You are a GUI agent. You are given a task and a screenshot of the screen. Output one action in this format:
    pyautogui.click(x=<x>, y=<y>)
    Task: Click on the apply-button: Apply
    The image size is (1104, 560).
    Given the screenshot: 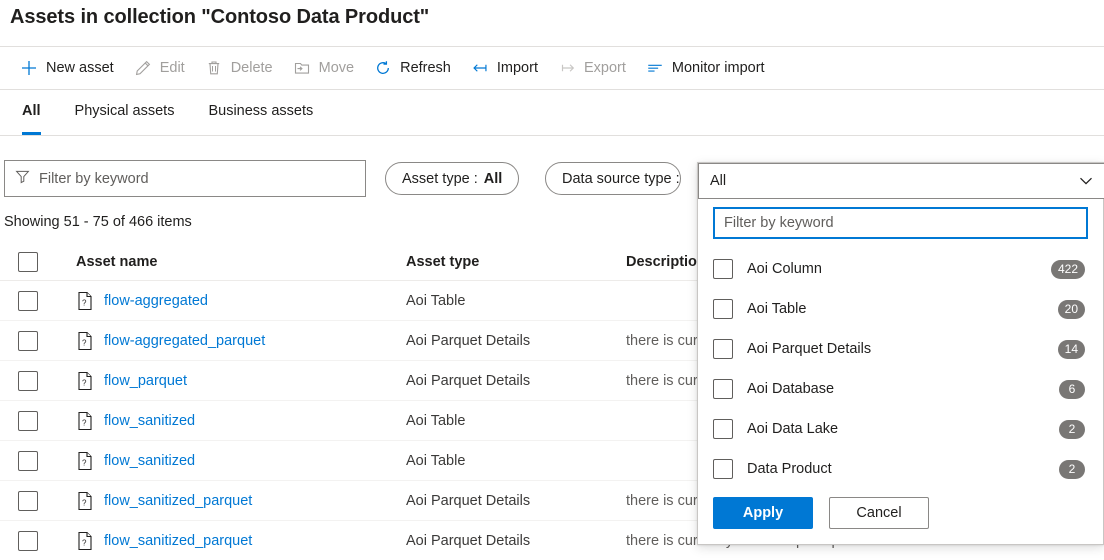 What is the action you would take?
    pyautogui.click(x=763, y=513)
    